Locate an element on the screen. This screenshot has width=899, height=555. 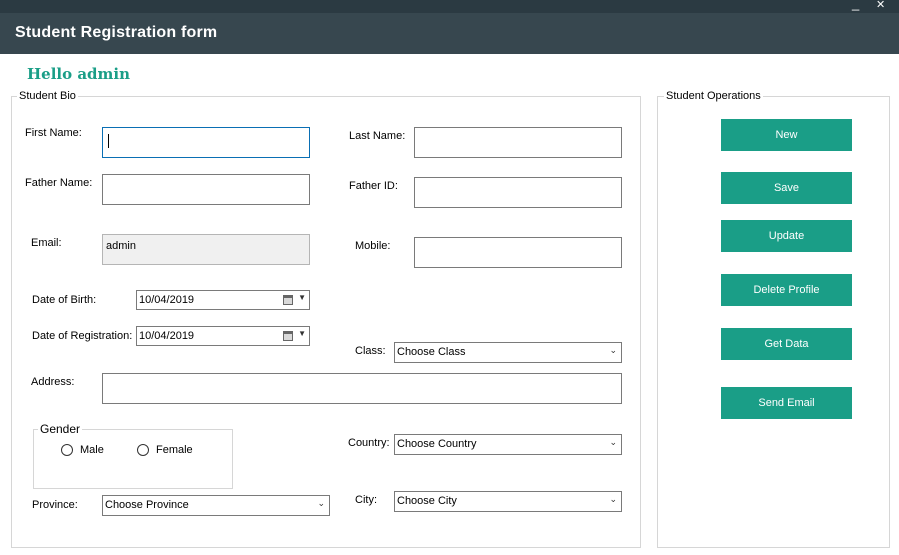
student-operations-legend: Student Operations is located at coordinates (713, 96).